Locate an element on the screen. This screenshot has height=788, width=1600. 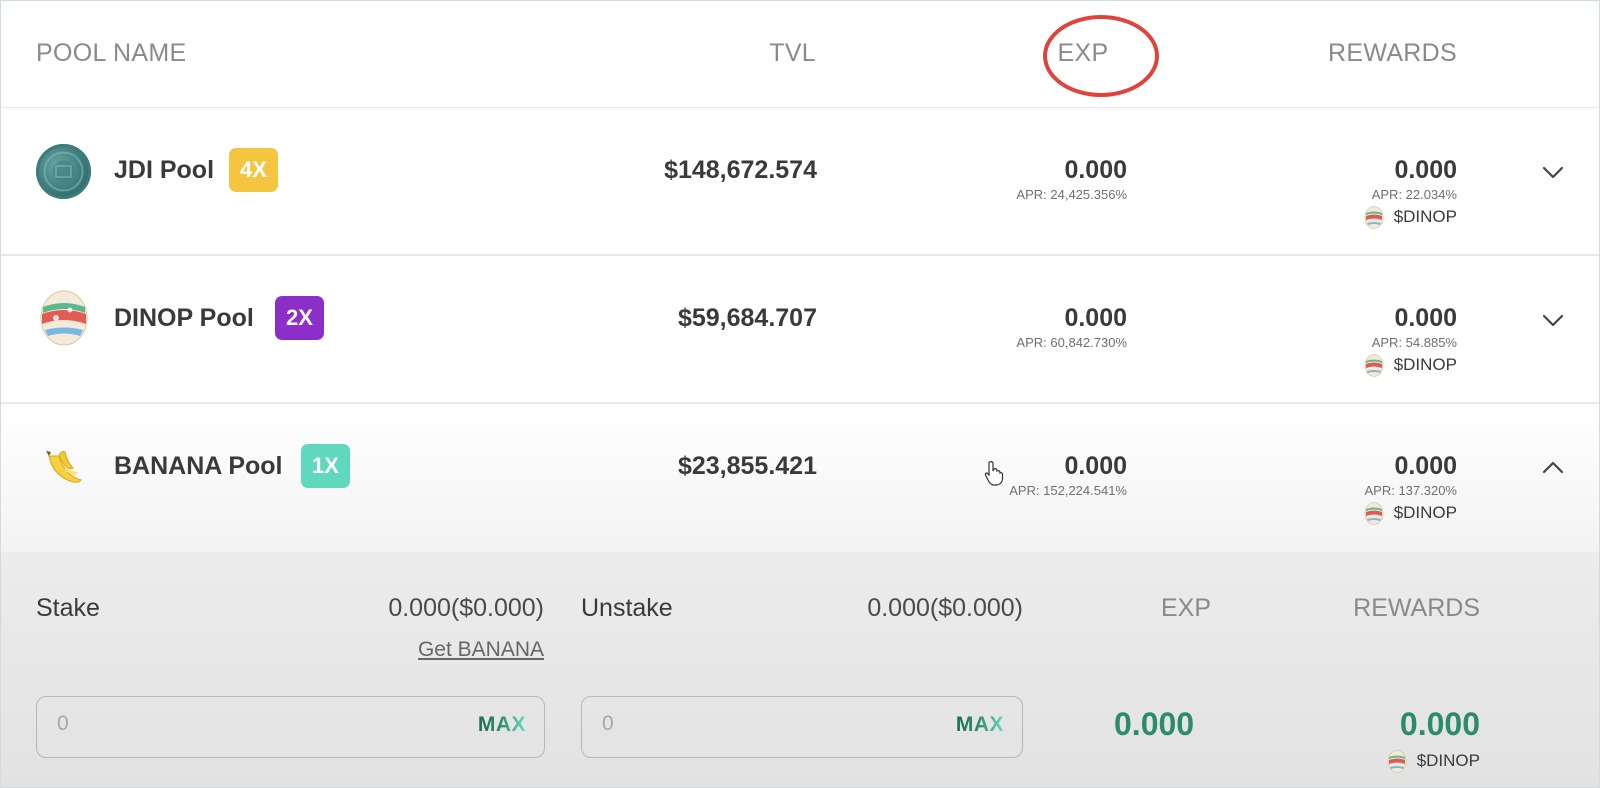
stake-max-button: MAX is located at coordinates (502, 725).